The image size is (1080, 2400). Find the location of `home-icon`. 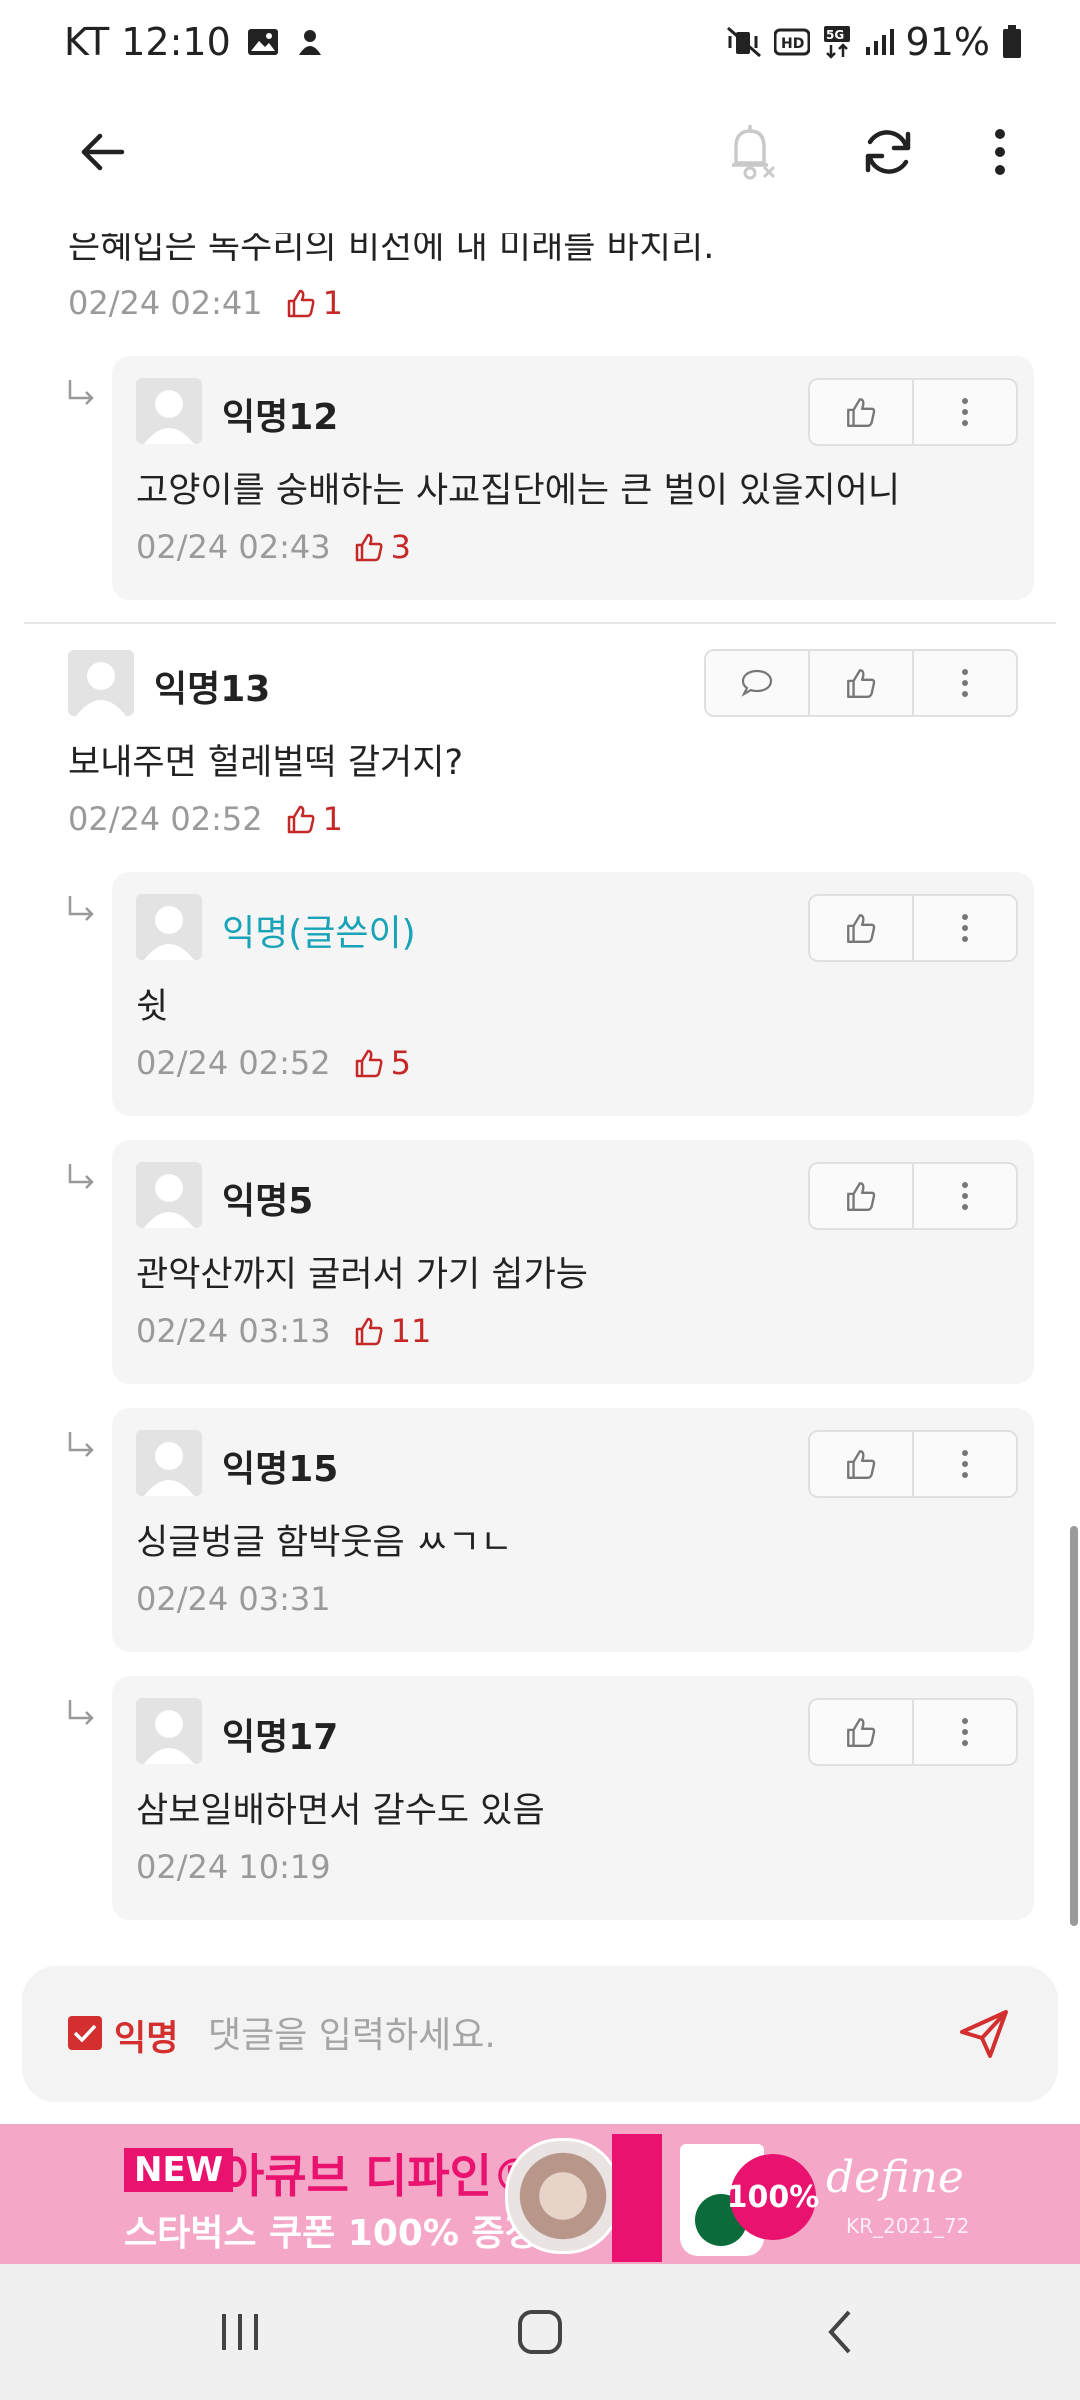

home-icon is located at coordinates (540, 2332).